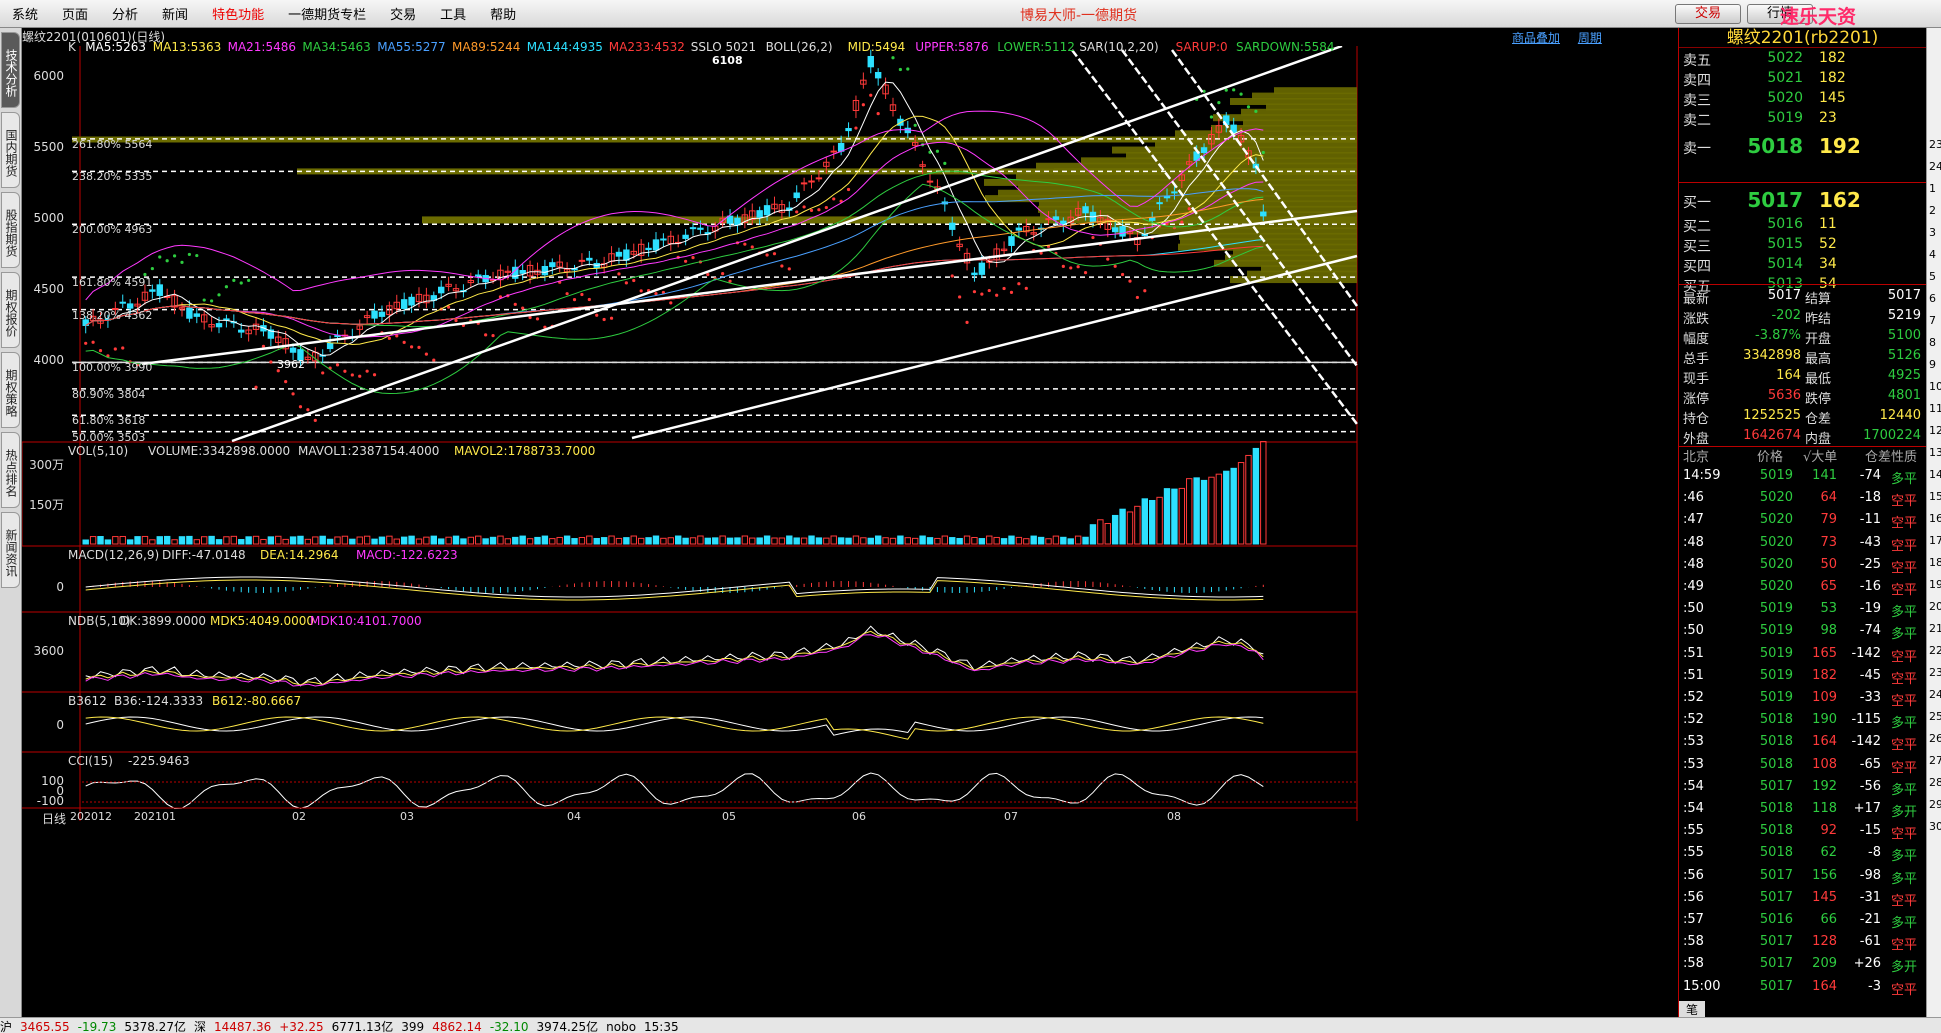 This screenshot has width=1941, height=1033. I want to click on quote-label: 买一, so click(1697, 203).